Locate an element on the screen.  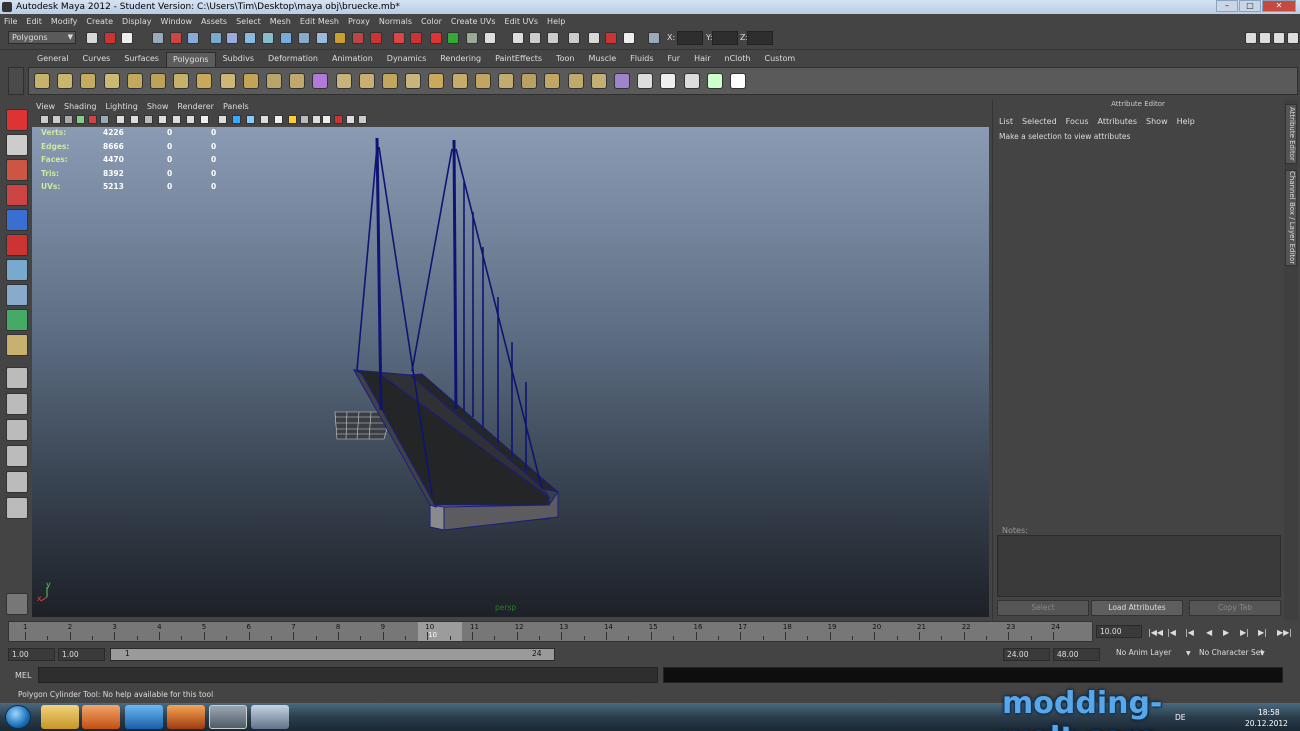
menu-proxy: Proxy is located at coordinates (359, 21).